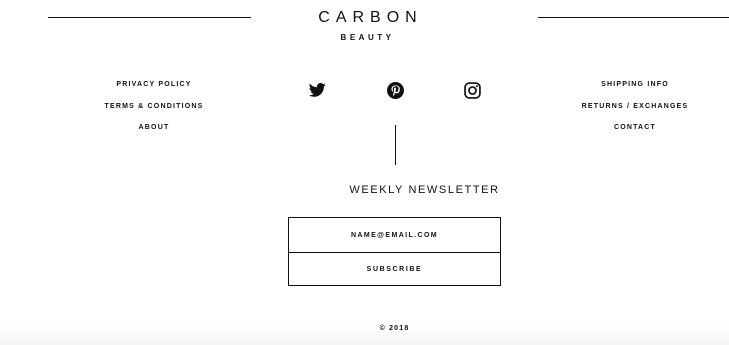 This screenshot has height=345, width=729. Describe the element at coordinates (635, 134) in the screenshot. I see `contact-link: CONTACT` at that location.